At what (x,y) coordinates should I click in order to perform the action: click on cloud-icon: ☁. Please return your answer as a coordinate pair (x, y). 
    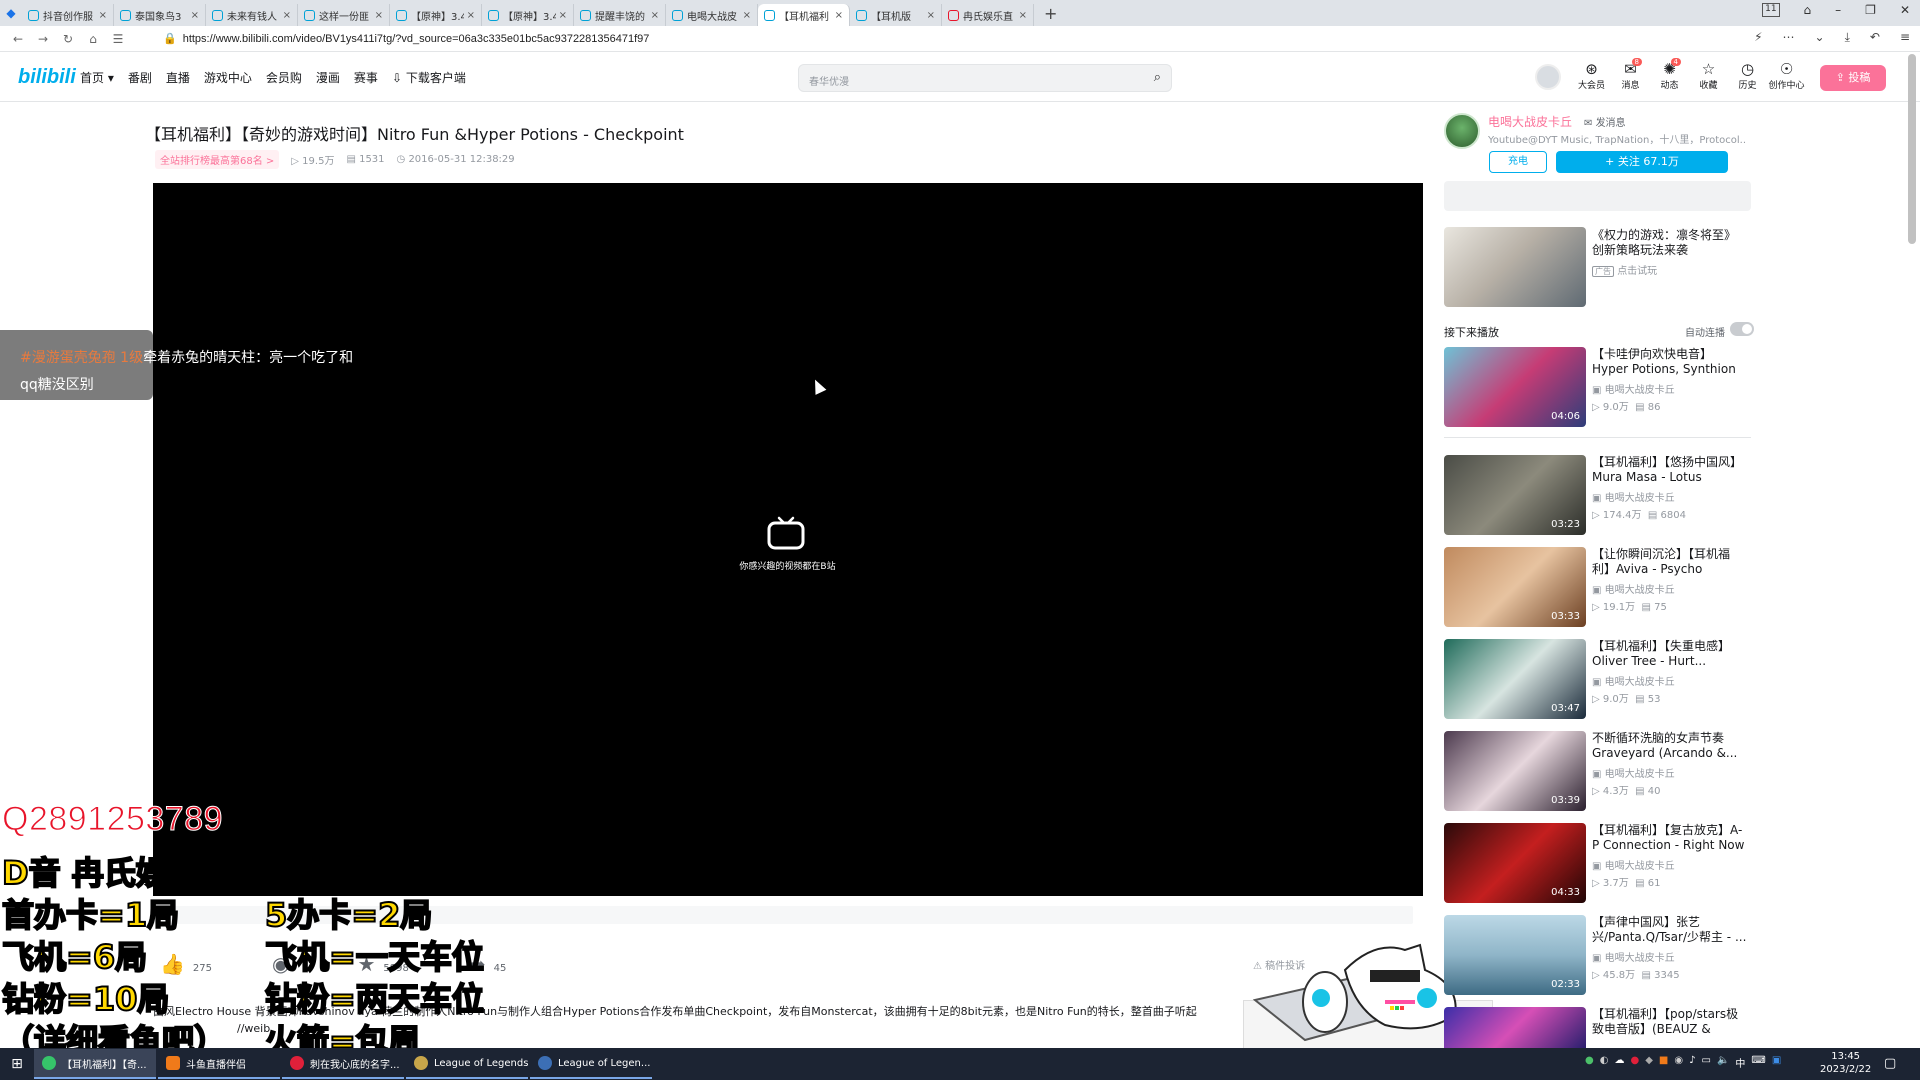
    Looking at the image, I should click on (1619, 1062).